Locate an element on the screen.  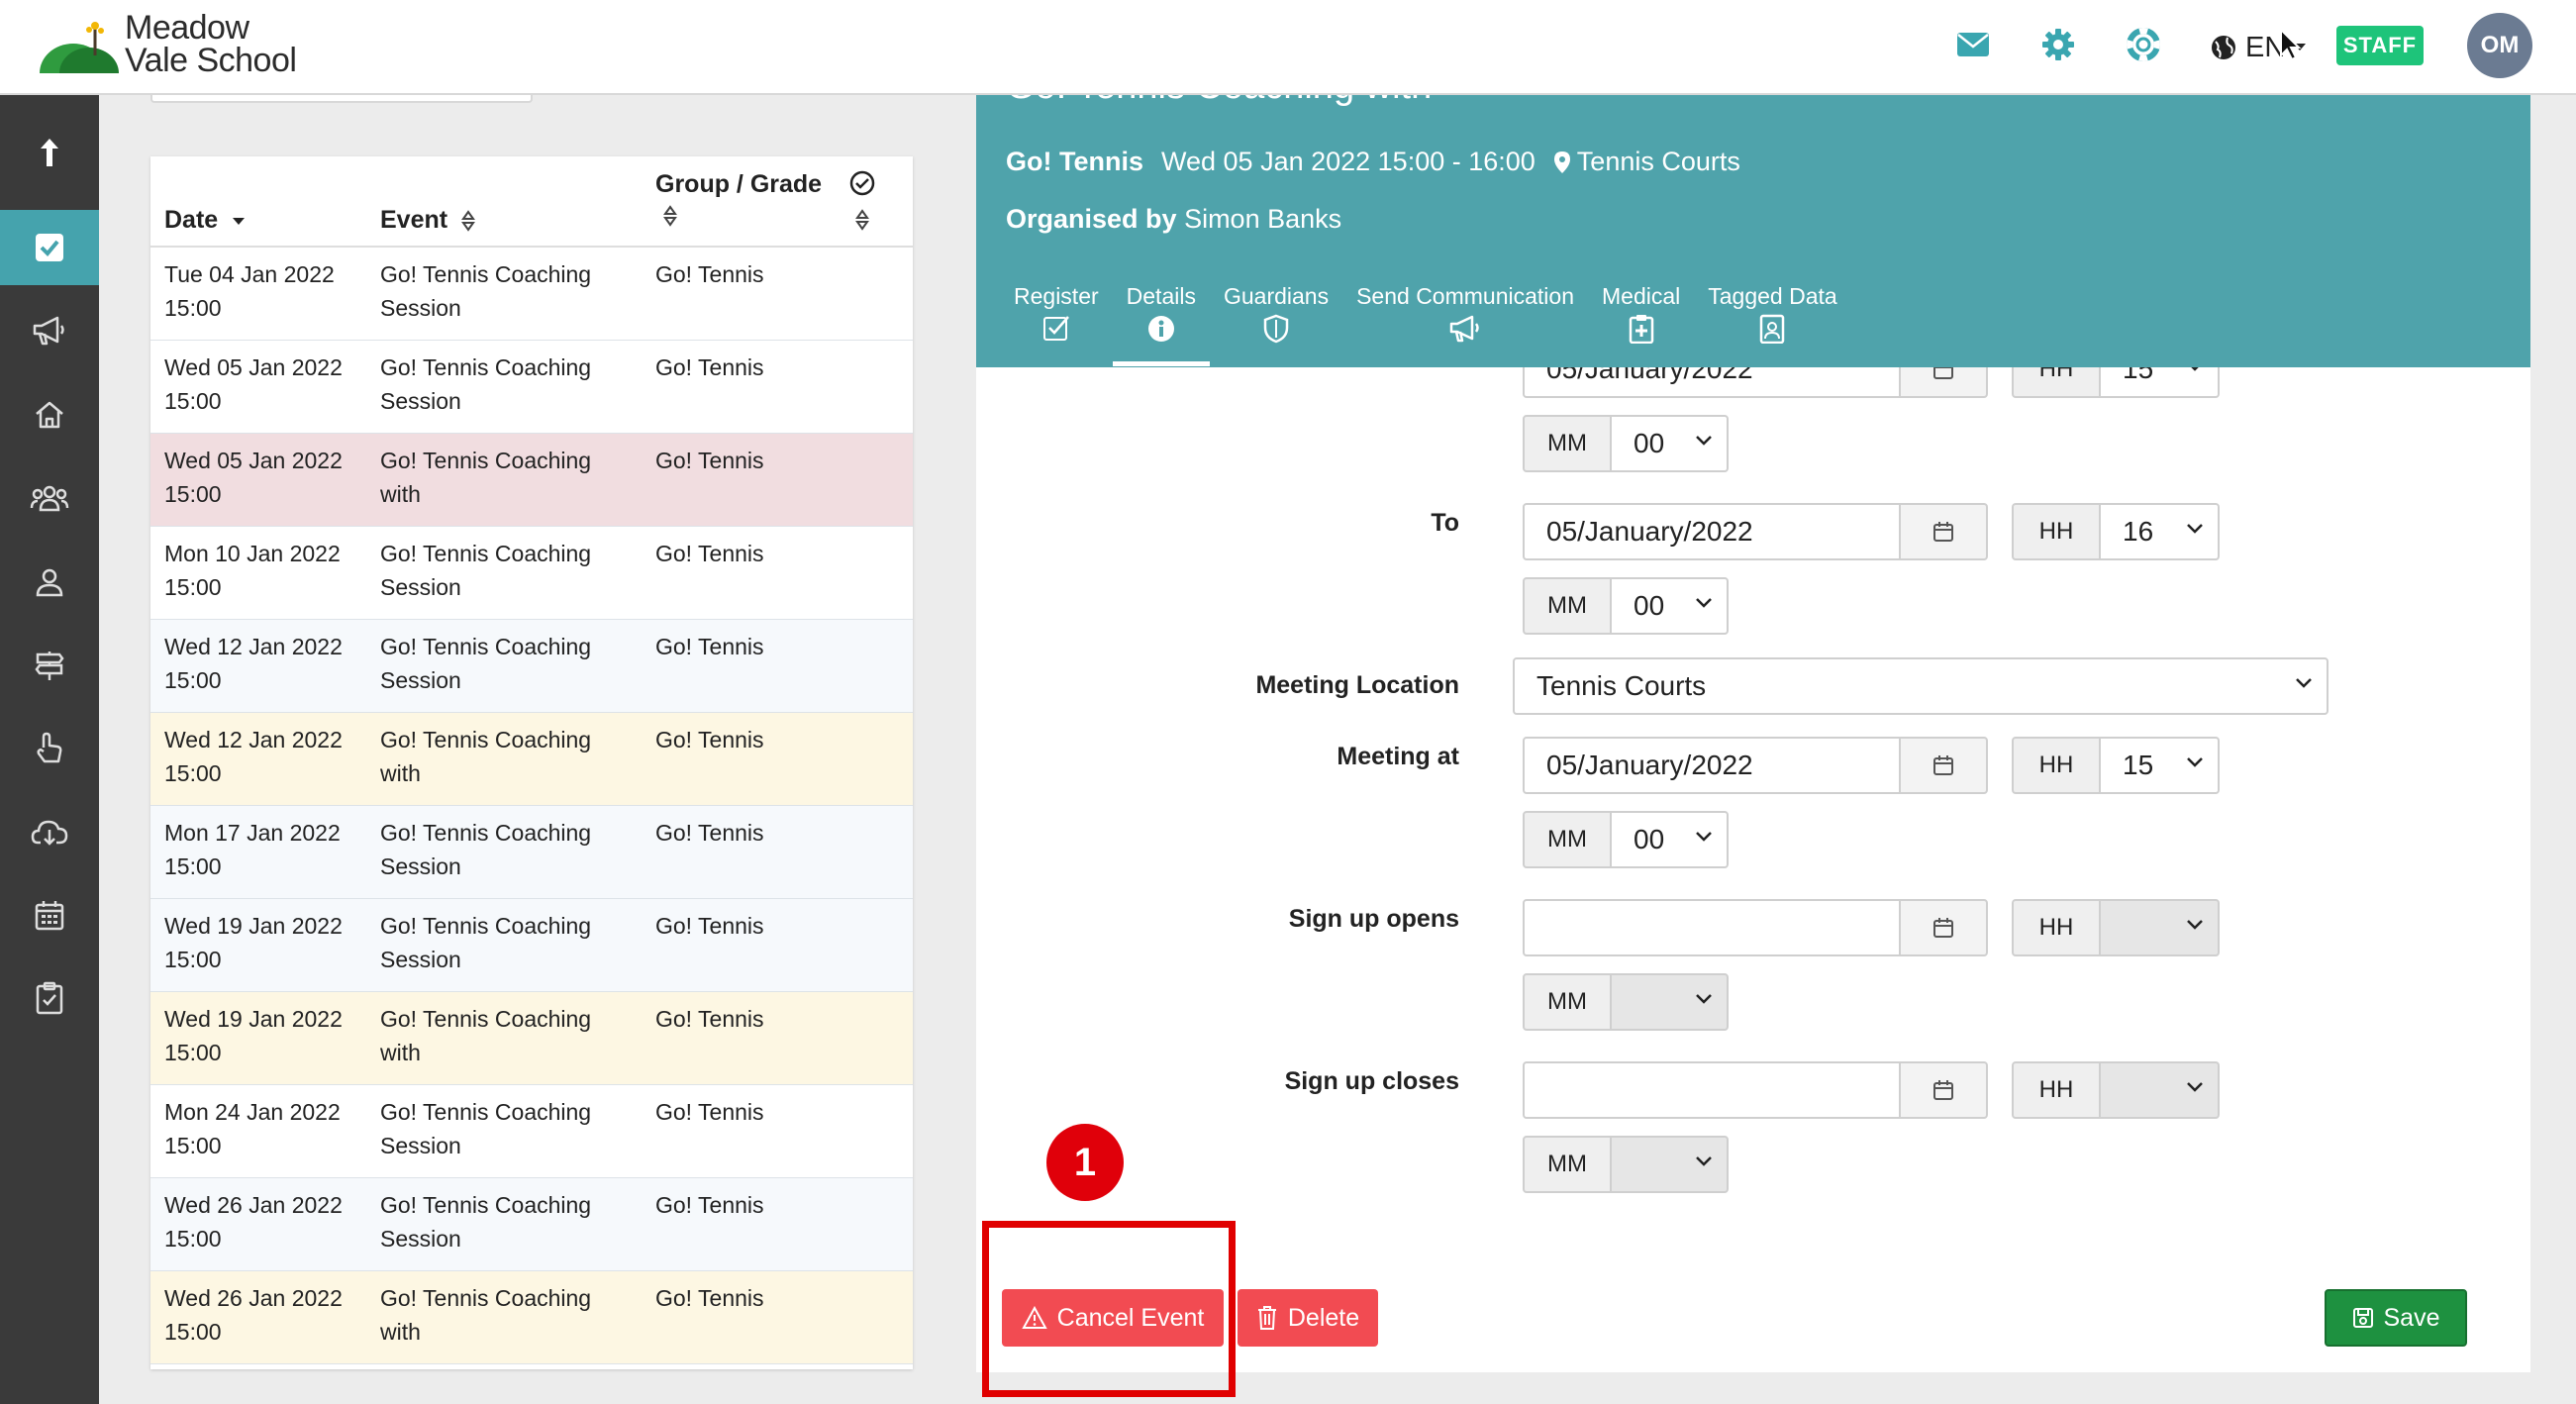
school-name-line2: Vale School is located at coordinates (211, 60).